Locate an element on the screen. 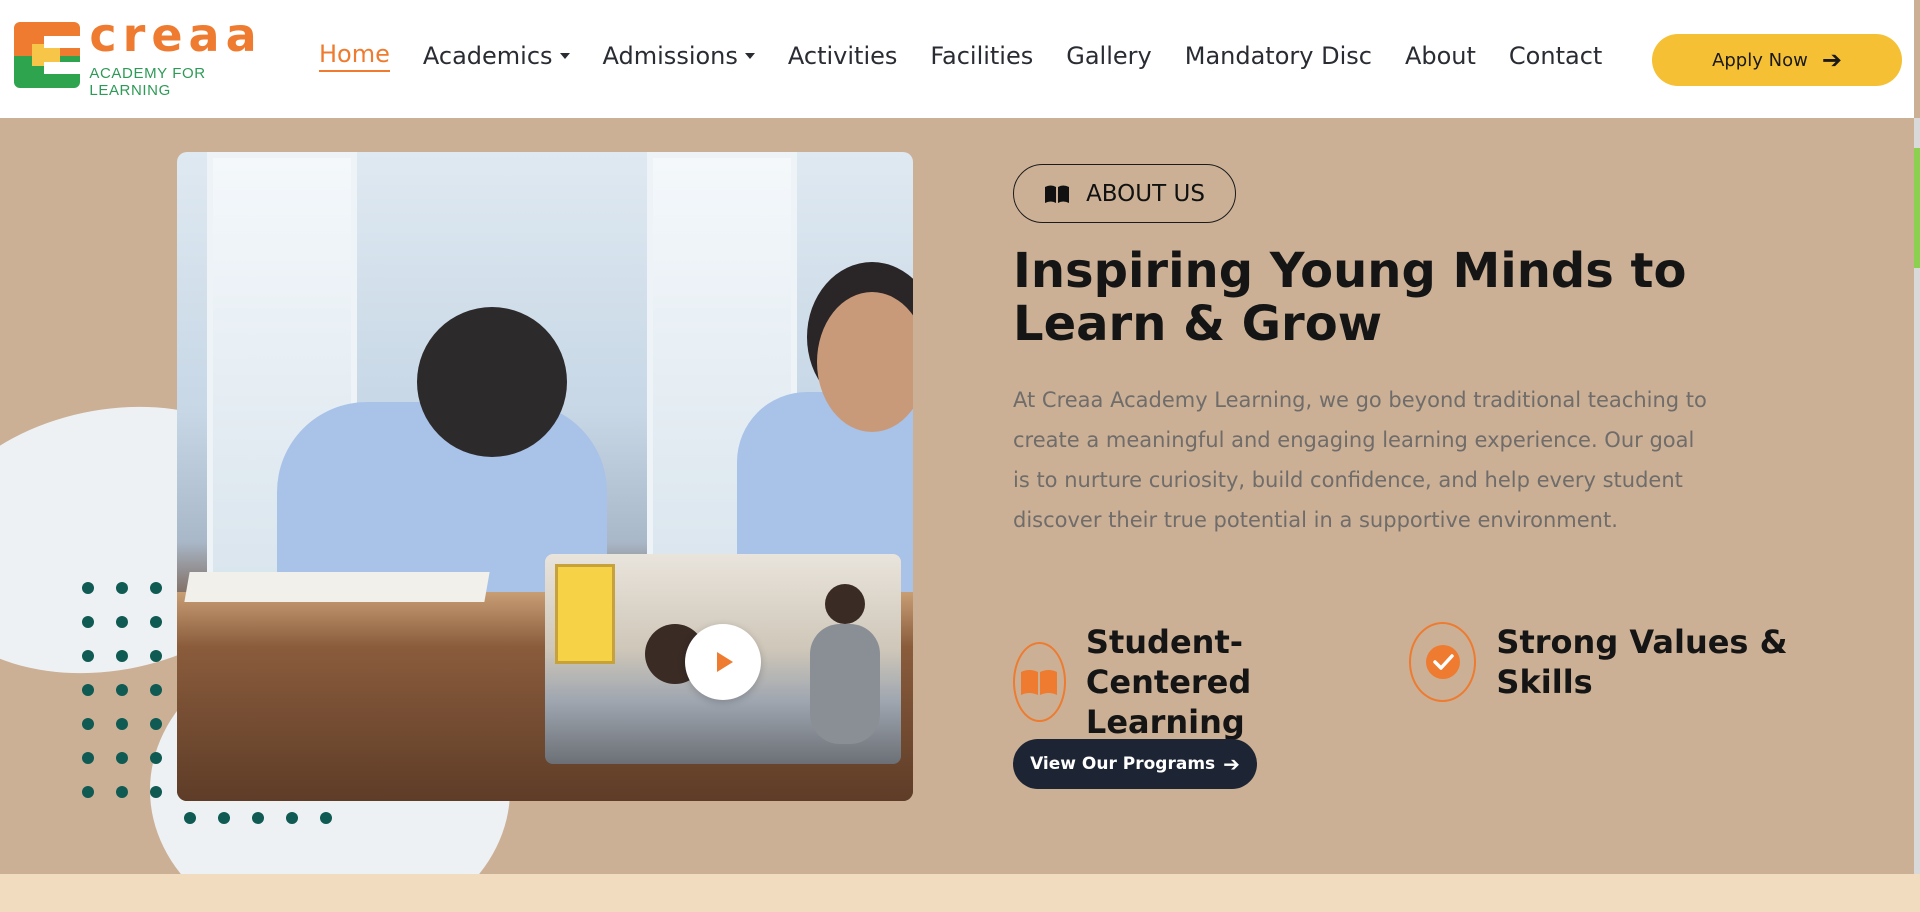  brand-logo: creaa ACADEMY FOR LEARNING is located at coordinates (149, 55).